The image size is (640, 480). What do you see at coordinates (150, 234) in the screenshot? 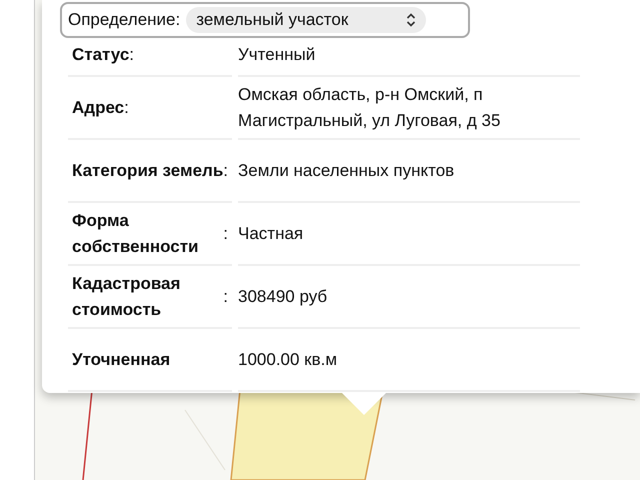
I see `field-label: Форма собственности:` at bounding box center [150, 234].